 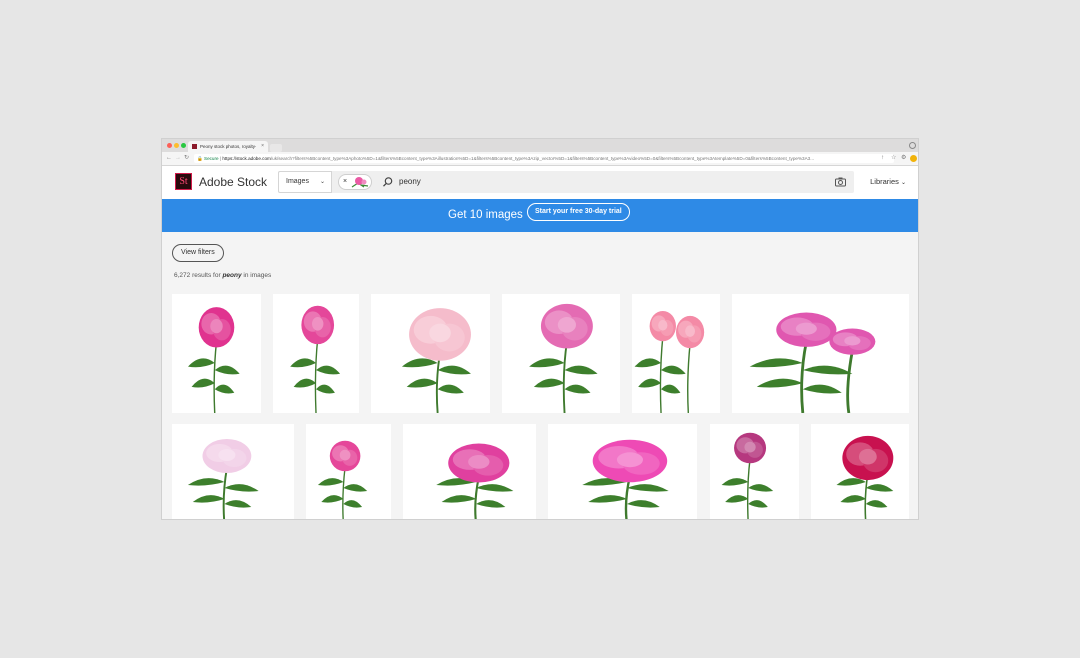 What do you see at coordinates (893, 158) in the screenshot?
I see `bookmark-star-icon: ☆` at bounding box center [893, 158].